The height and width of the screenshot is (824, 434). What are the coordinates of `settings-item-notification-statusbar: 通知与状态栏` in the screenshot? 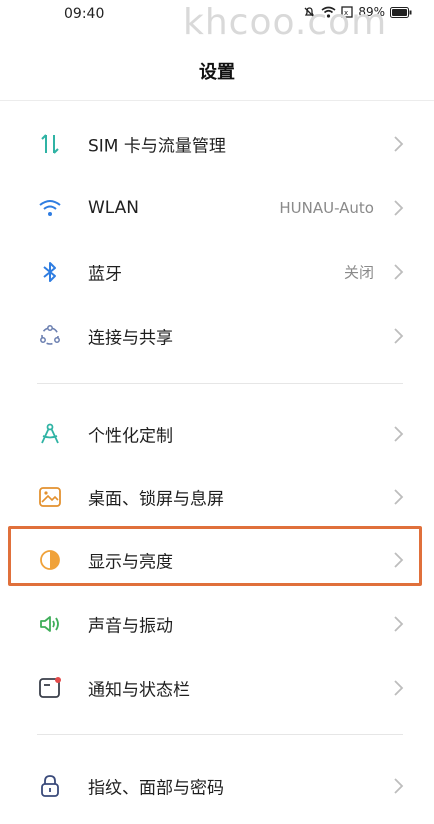 It's located at (217, 688).